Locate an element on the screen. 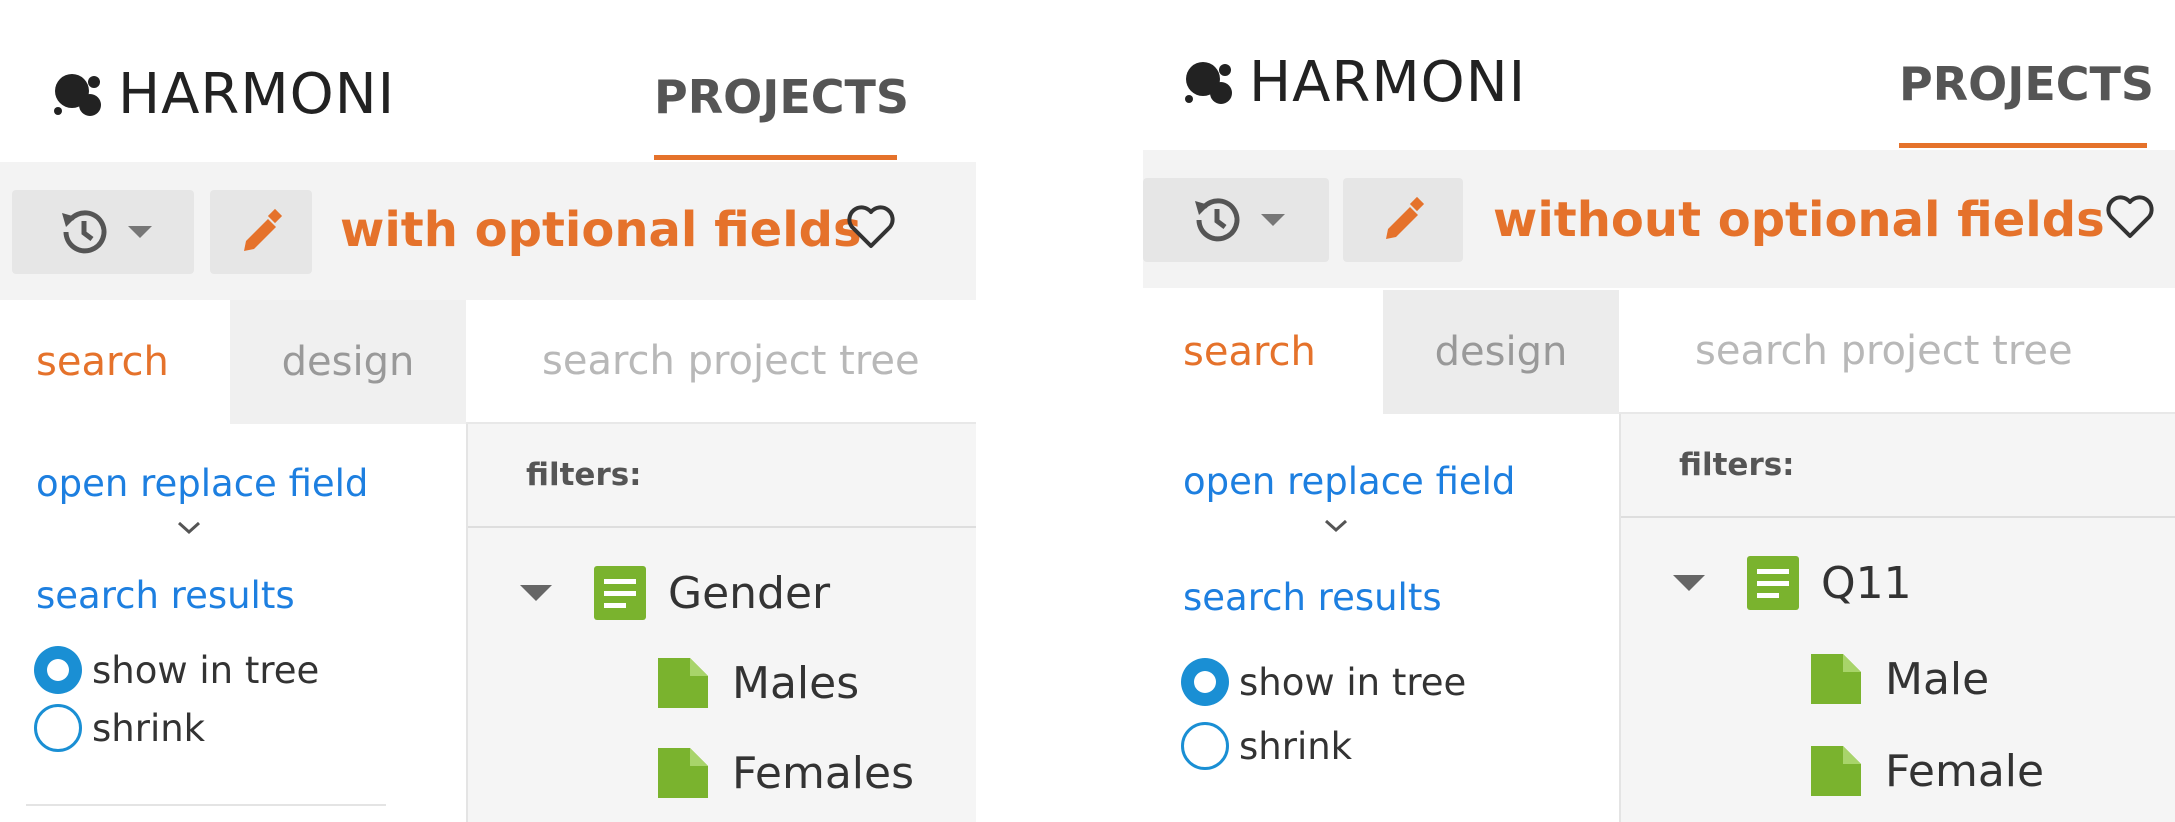 The width and height of the screenshot is (2175, 822). tree-node-label: Females is located at coordinates (823, 773).